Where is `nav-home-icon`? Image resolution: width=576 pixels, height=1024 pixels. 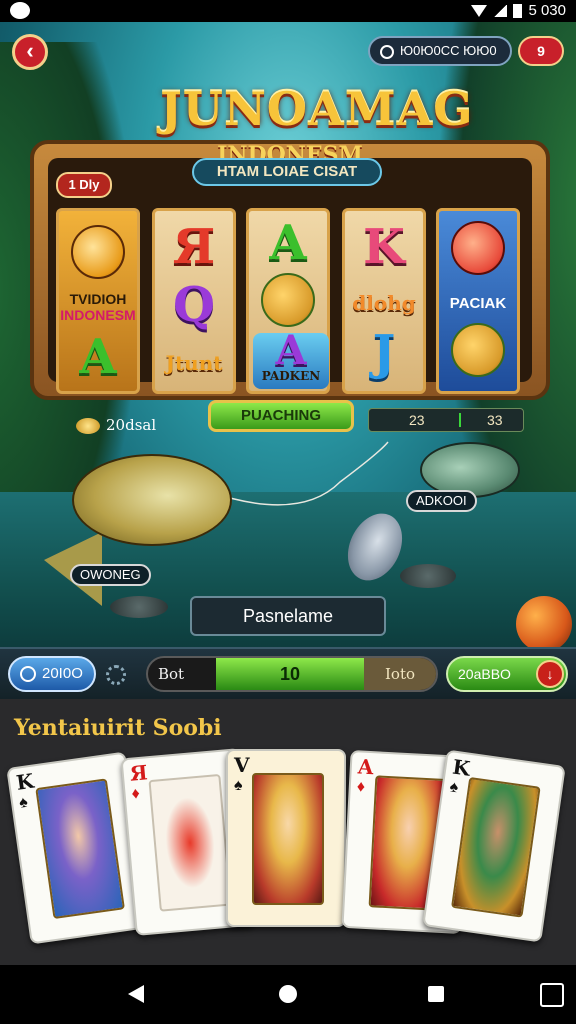
nav-home-icon is located at coordinates (288, 994).